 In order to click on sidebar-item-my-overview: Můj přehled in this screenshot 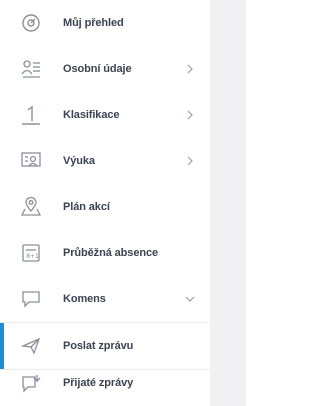, I will do `click(105, 23)`.